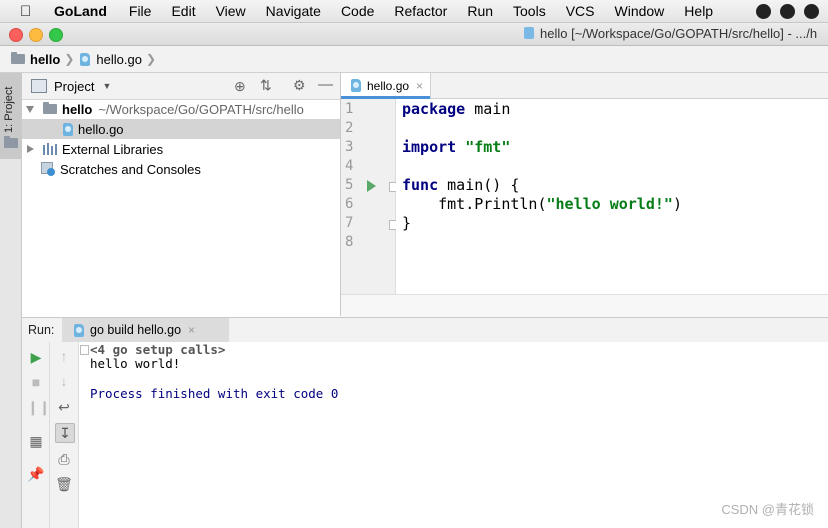 The image size is (828, 528). I want to click on scroll-to-end-icon: ↧, so click(65, 433).